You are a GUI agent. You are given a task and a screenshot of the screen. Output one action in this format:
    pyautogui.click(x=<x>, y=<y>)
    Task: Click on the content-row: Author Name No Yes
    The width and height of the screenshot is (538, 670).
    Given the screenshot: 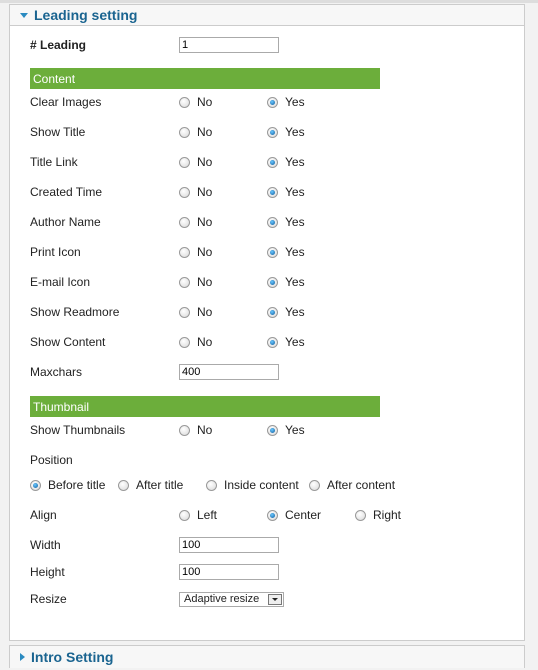 What is the action you would take?
    pyautogui.click(x=270, y=222)
    